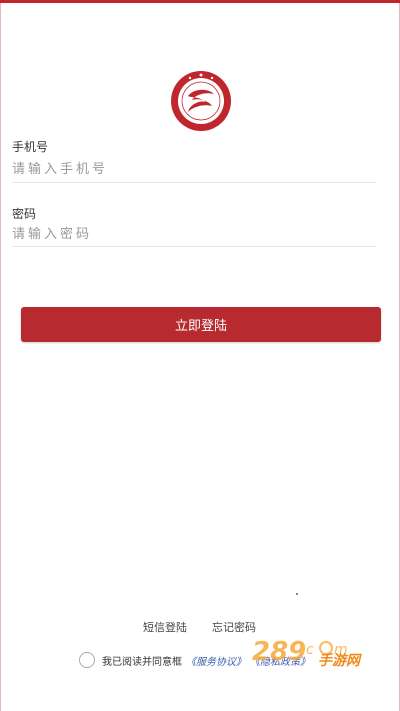  I want to click on phone-underline, so click(194, 182).